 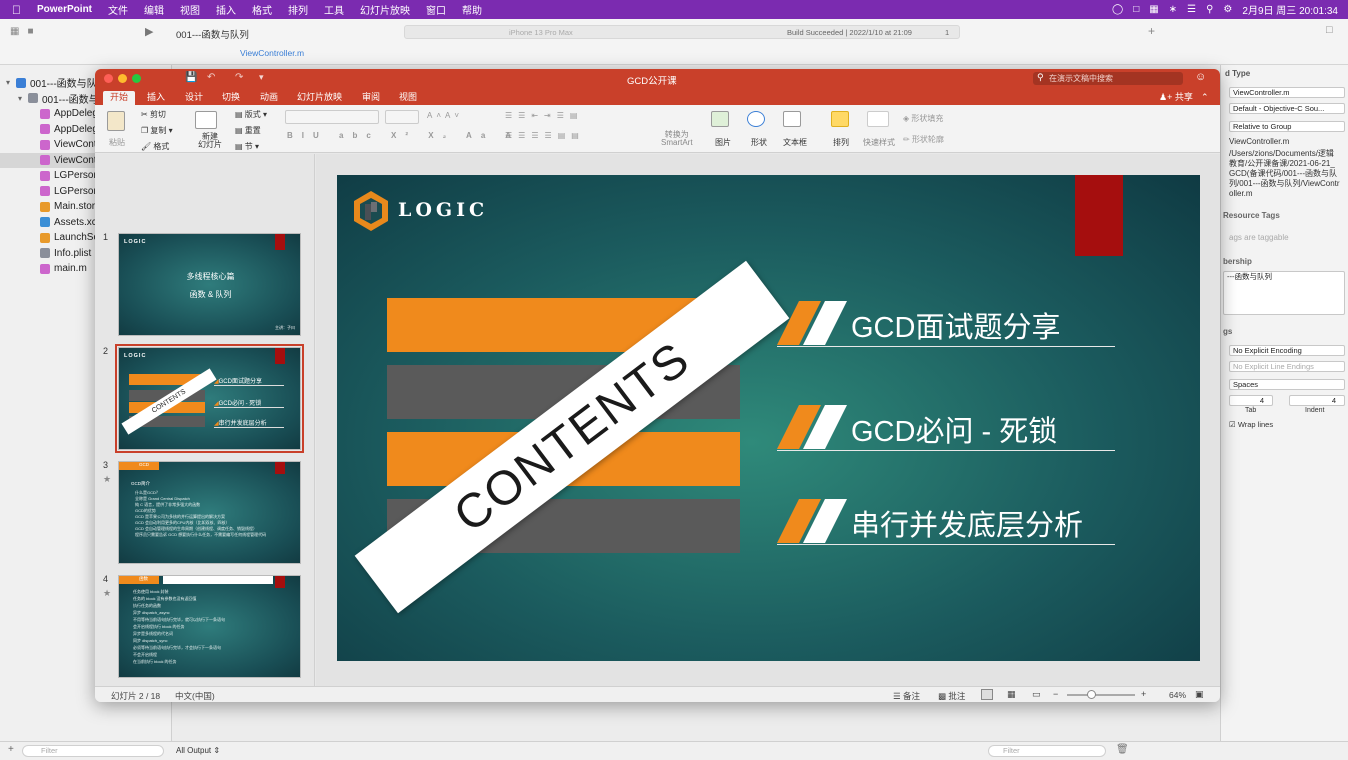 What do you see at coordinates (792, 119) in the screenshot?
I see `textbox-icon` at bounding box center [792, 119].